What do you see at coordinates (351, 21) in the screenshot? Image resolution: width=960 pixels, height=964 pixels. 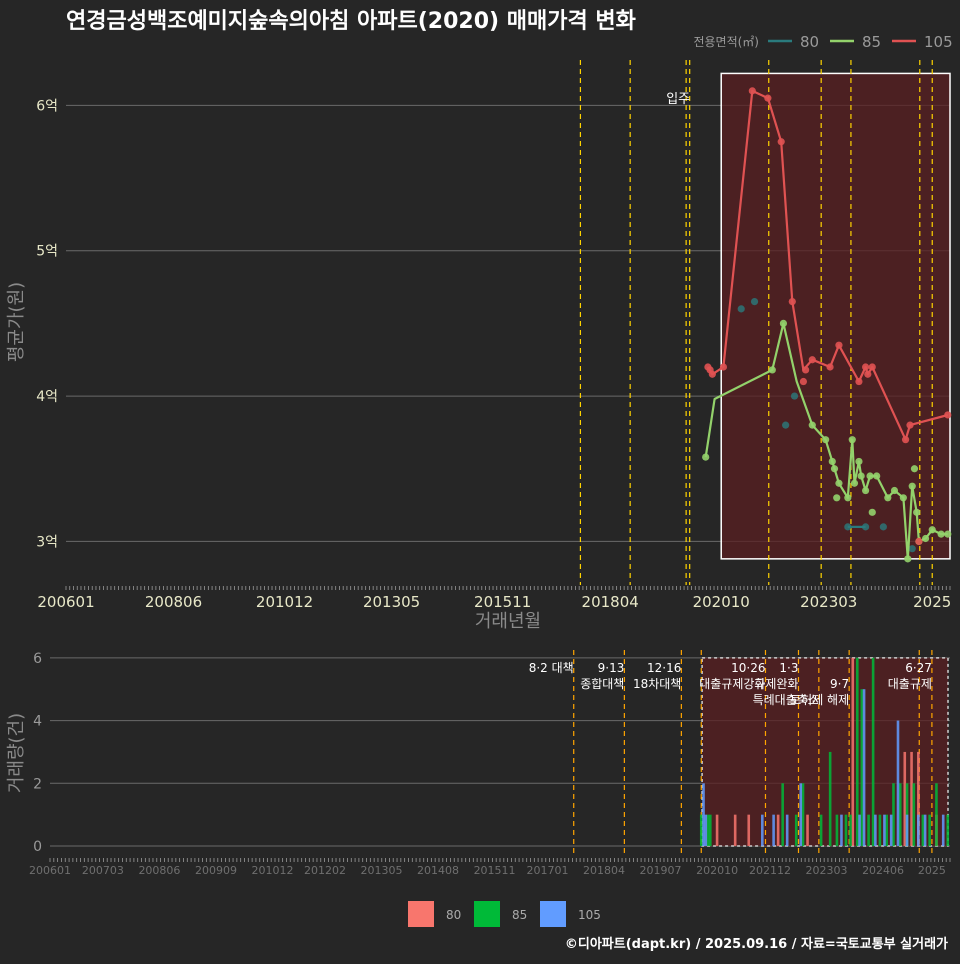 I see `chart-title: 연경금성백조예미지숲속의아침 아파트(2020) 매매가격 변화` at bounding box center [351, 21].